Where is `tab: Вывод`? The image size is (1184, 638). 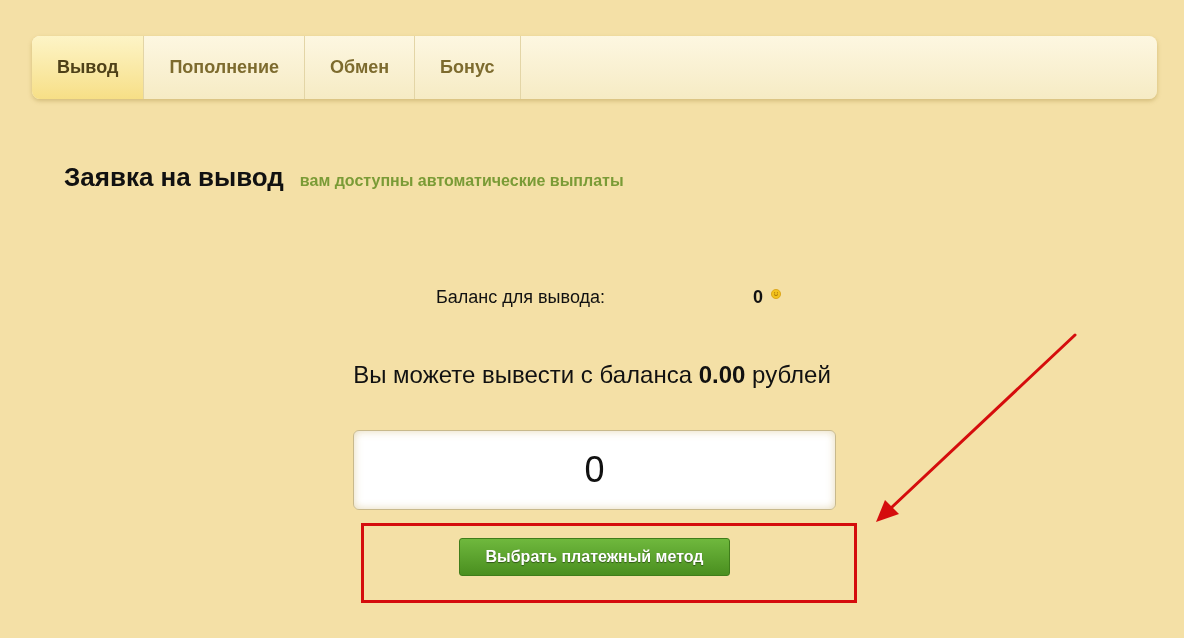 tab: Вывод is located at coordinates (88, 67).